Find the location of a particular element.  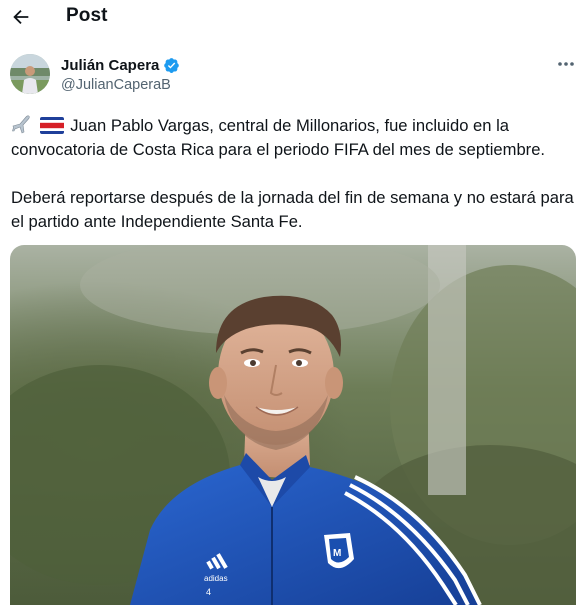

svg-text: M is located at coordinates (337, 553).